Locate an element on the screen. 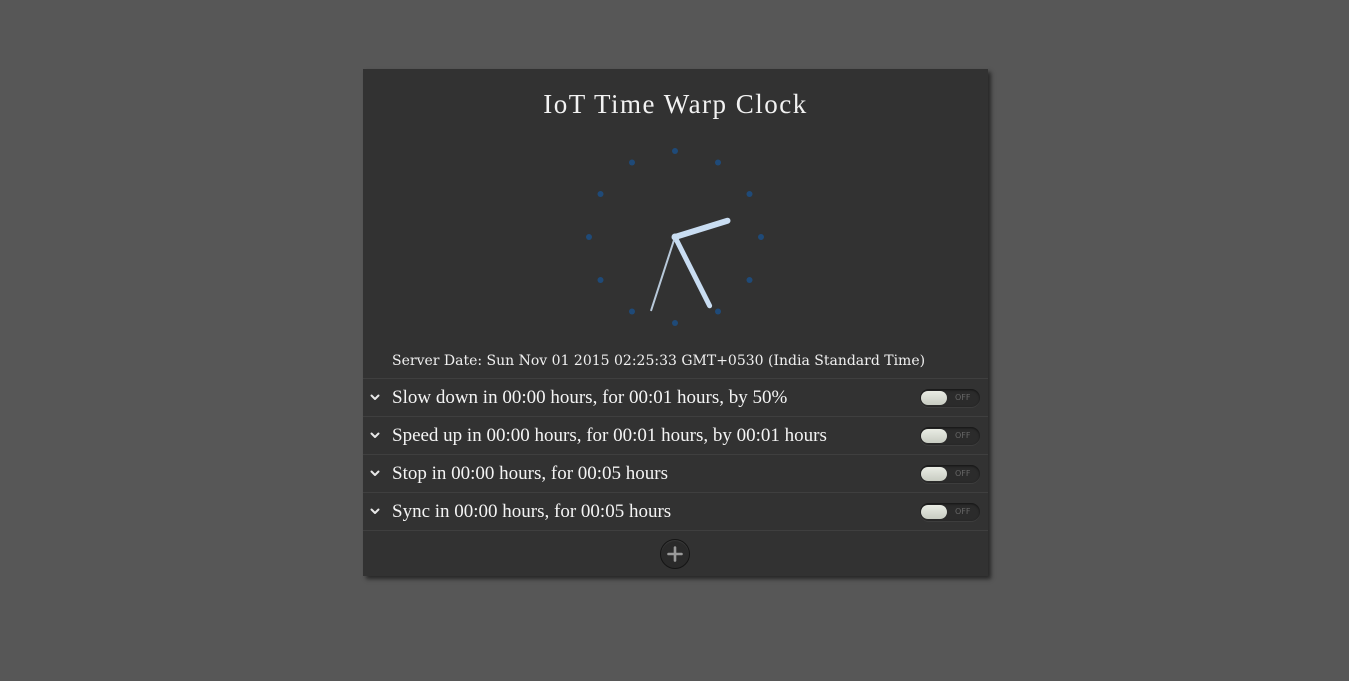 The image size is (1349, 681). clock-hands is located at coordinates (690, 264).